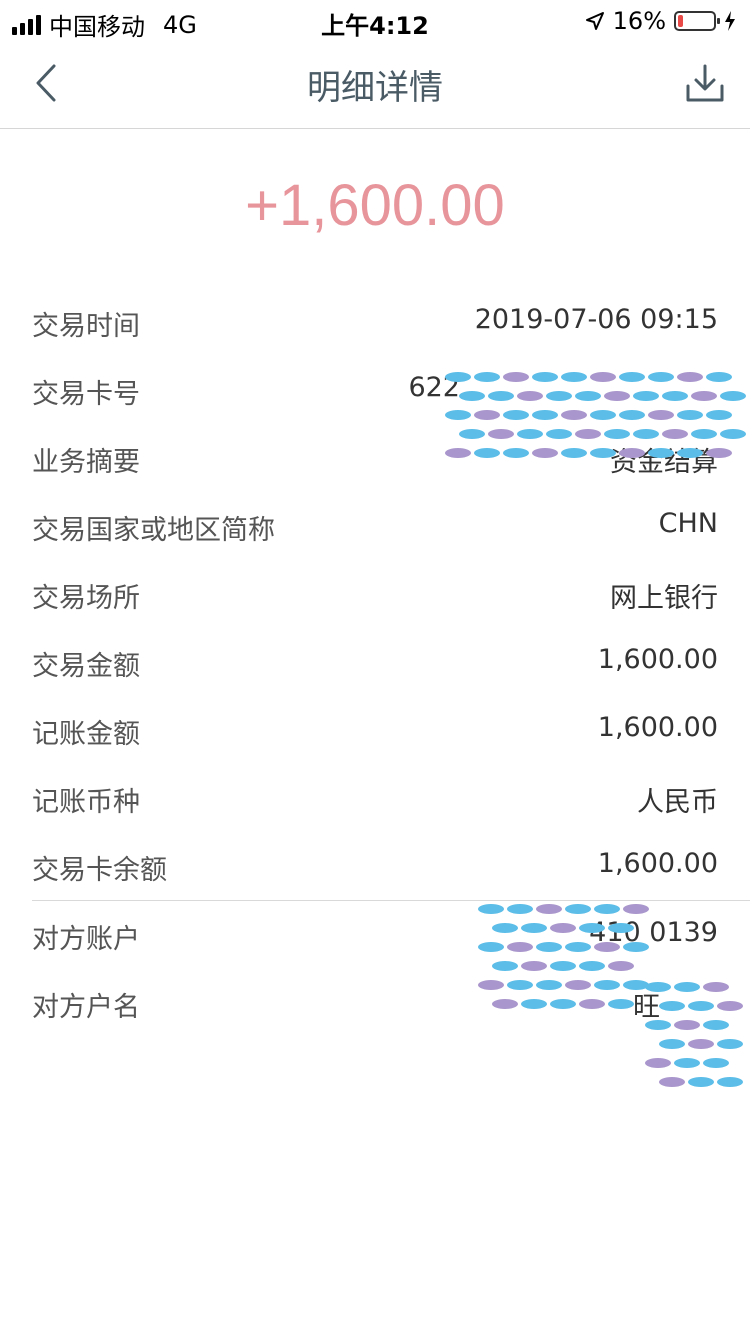 The height and width of the screenshot is (1334, 750). Describe the element at coordinates (664, 598) in the screenshot. I see `detail-value: 网上银行` at that location.